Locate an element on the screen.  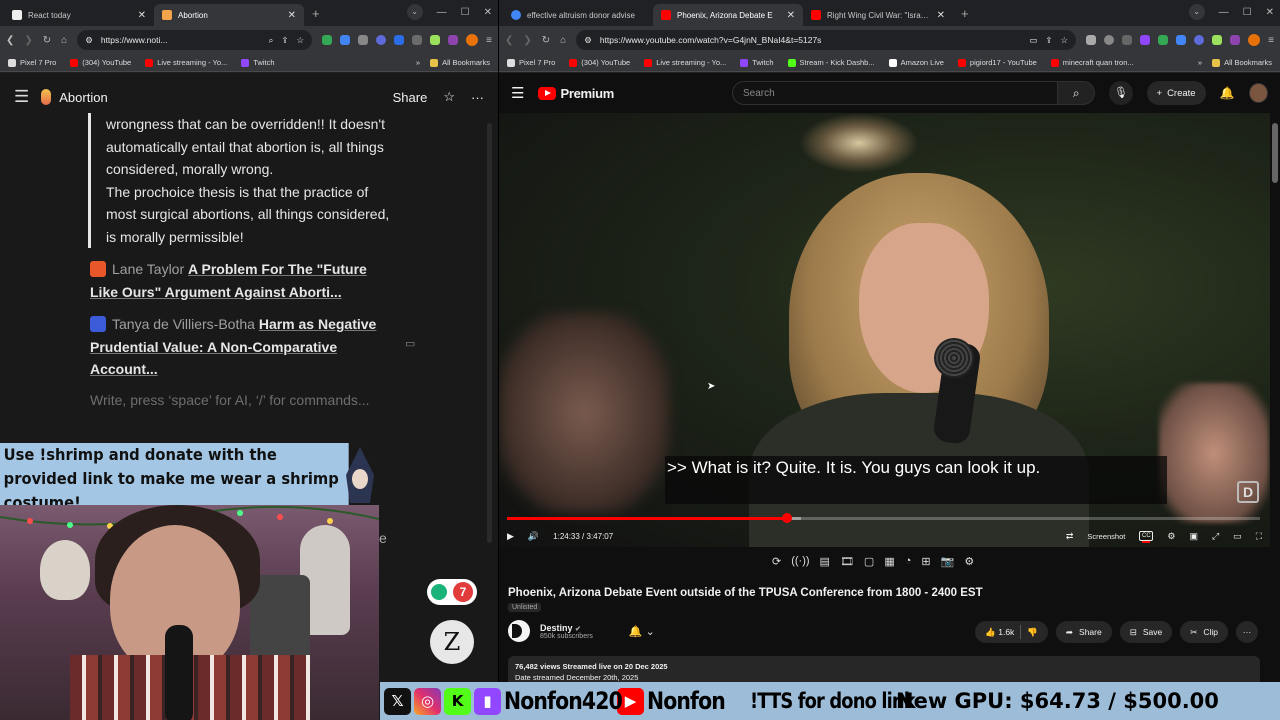
tab-abortion: Abortion ✕ is located at coordinates (229, 15).